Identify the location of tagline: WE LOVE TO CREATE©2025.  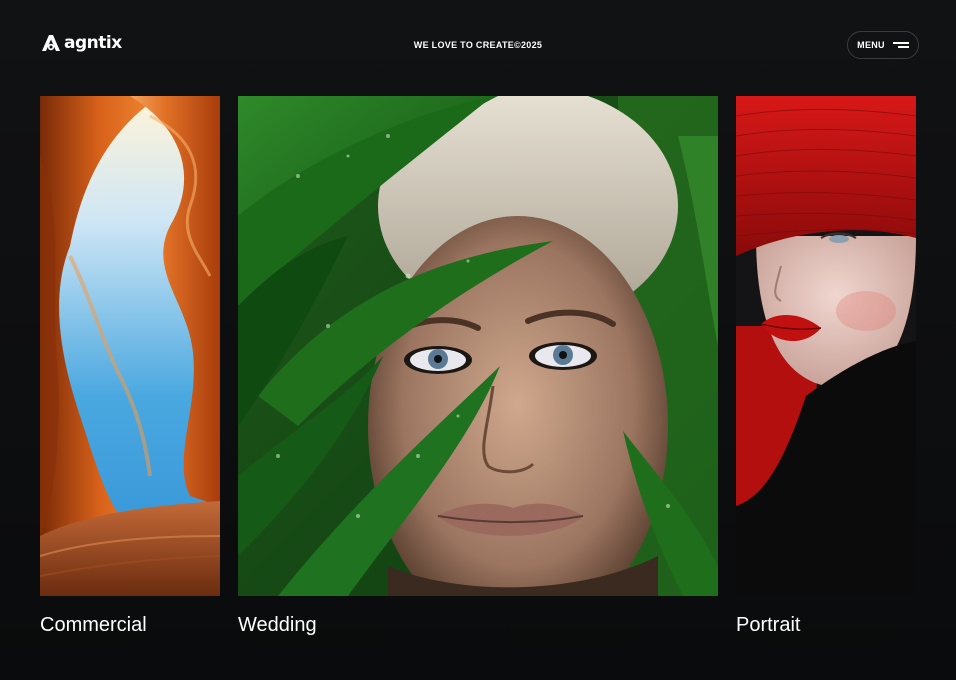
(478, 45).